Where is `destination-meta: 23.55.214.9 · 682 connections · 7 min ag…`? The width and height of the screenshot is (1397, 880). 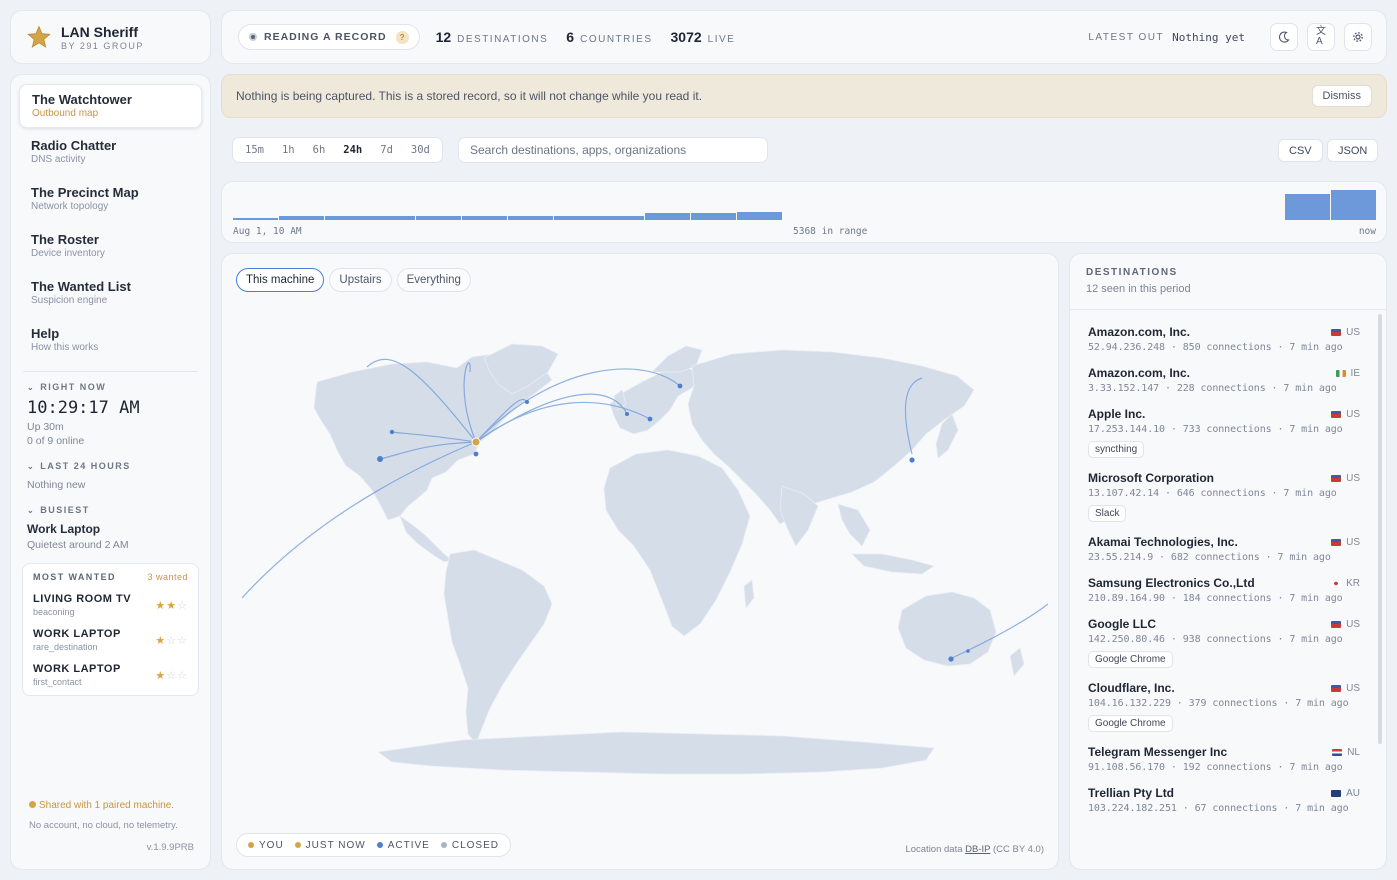
destination-meta: 23.55.214.9 · 682 connections · 7 min ag… is located at coordinates (1209, 557).